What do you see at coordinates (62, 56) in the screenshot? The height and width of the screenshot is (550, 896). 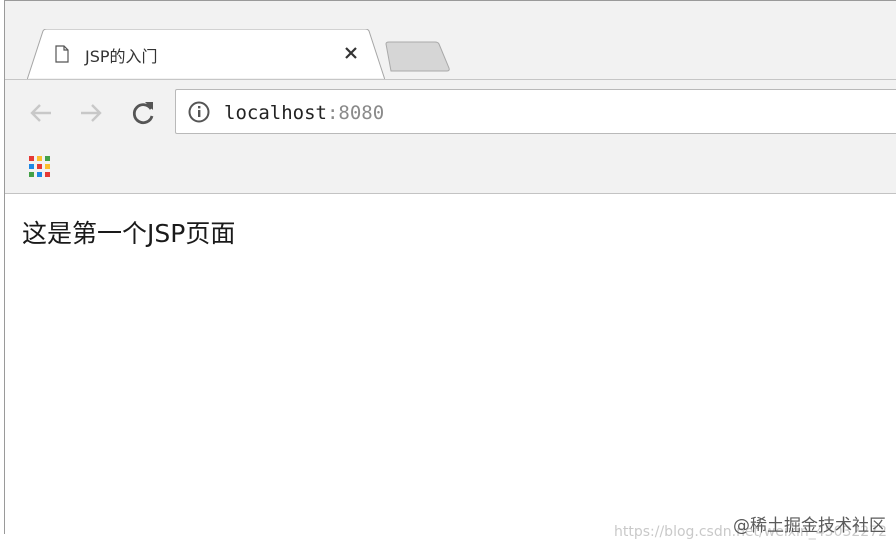 I see `document-icon` at bounding box center [62, 56].